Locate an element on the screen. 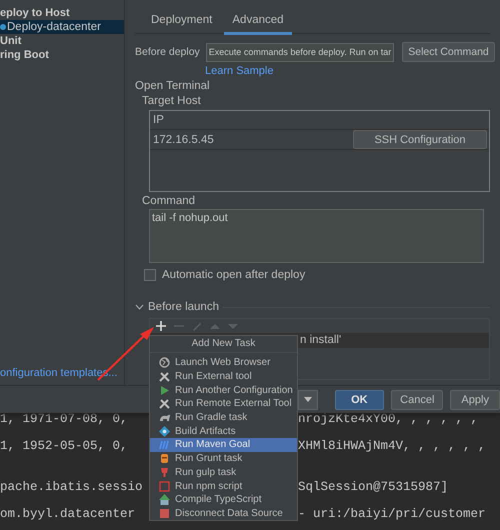  console-text: 1, 1952-05-05, 0, is located at coordinates (64, 446).